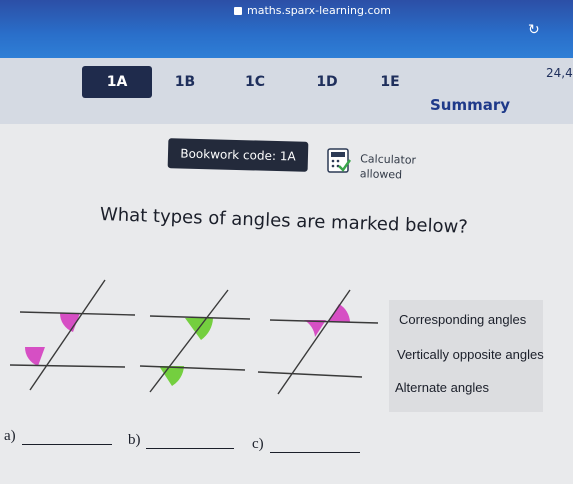  What do you see at coordinates (327, 82) in the screenshot?
I see `tab-1d: 1D` at bounding box center [327, 82].